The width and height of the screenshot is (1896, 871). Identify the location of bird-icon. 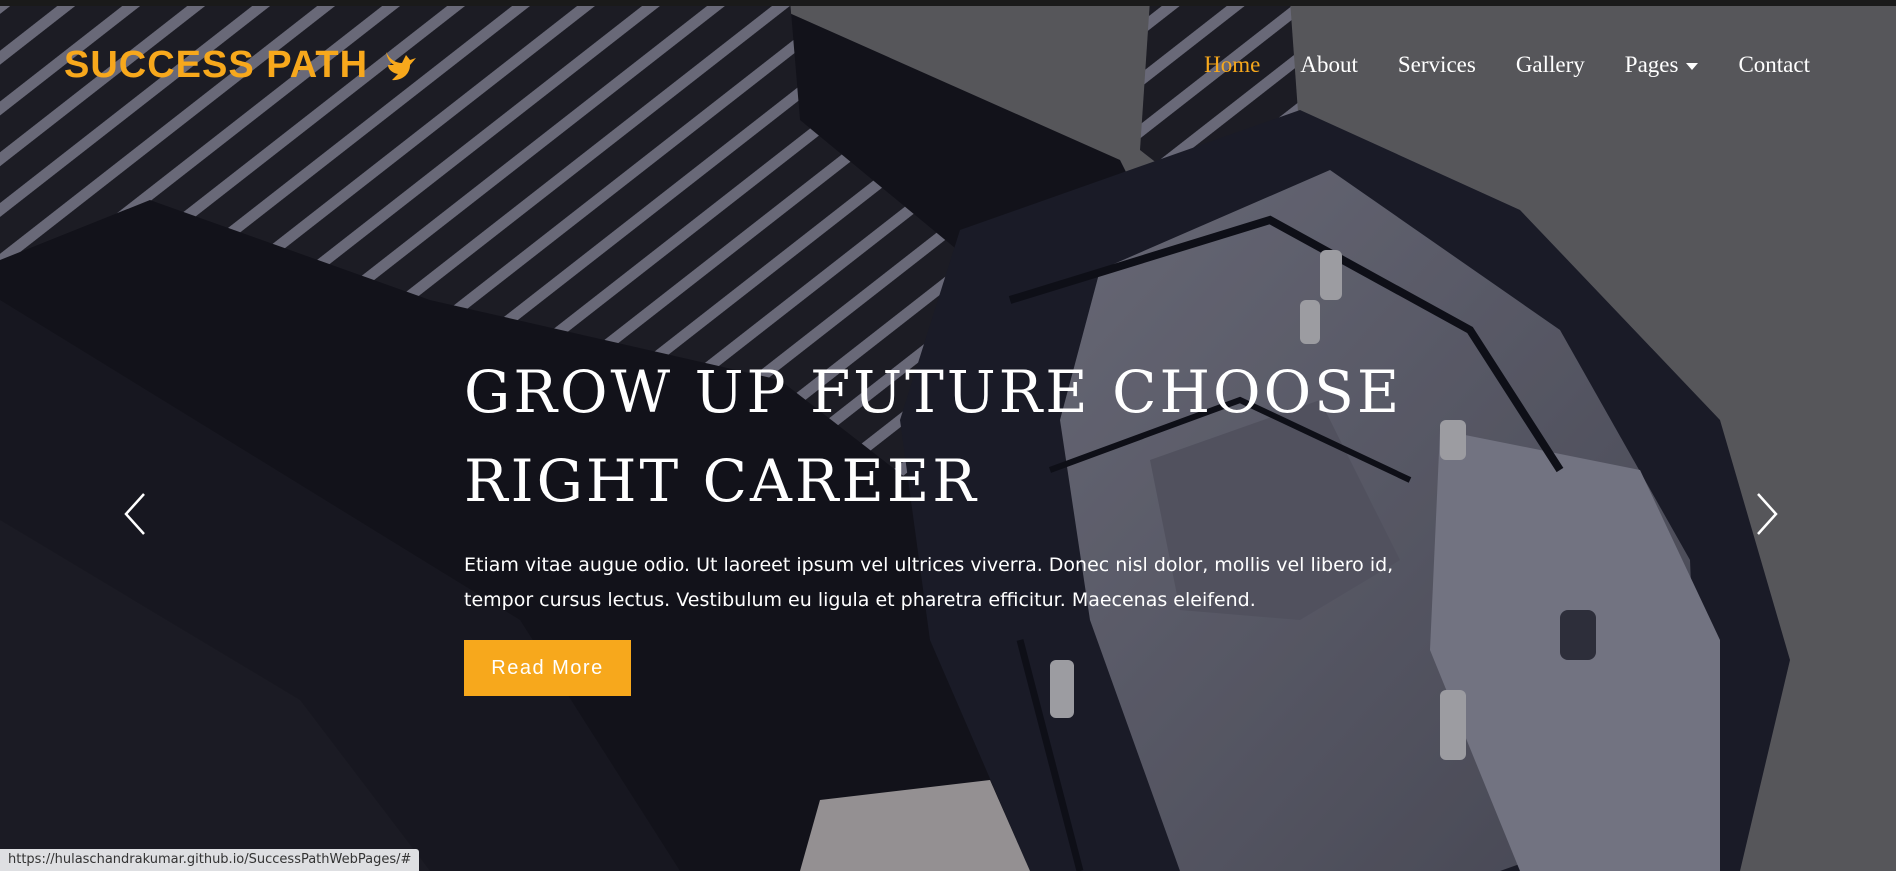
(400, 66).